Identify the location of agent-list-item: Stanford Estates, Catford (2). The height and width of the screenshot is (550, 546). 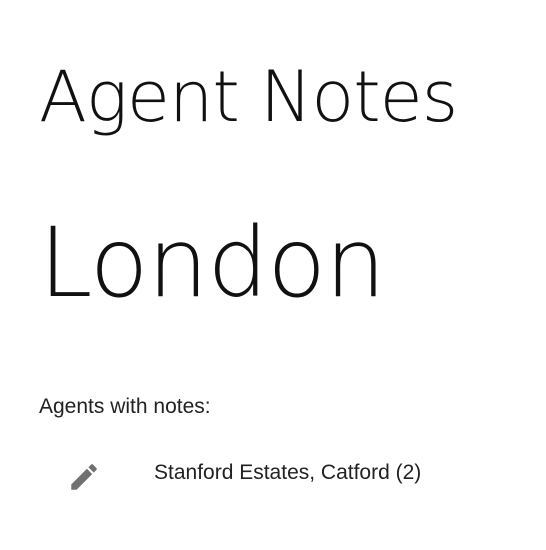
(292, 475).